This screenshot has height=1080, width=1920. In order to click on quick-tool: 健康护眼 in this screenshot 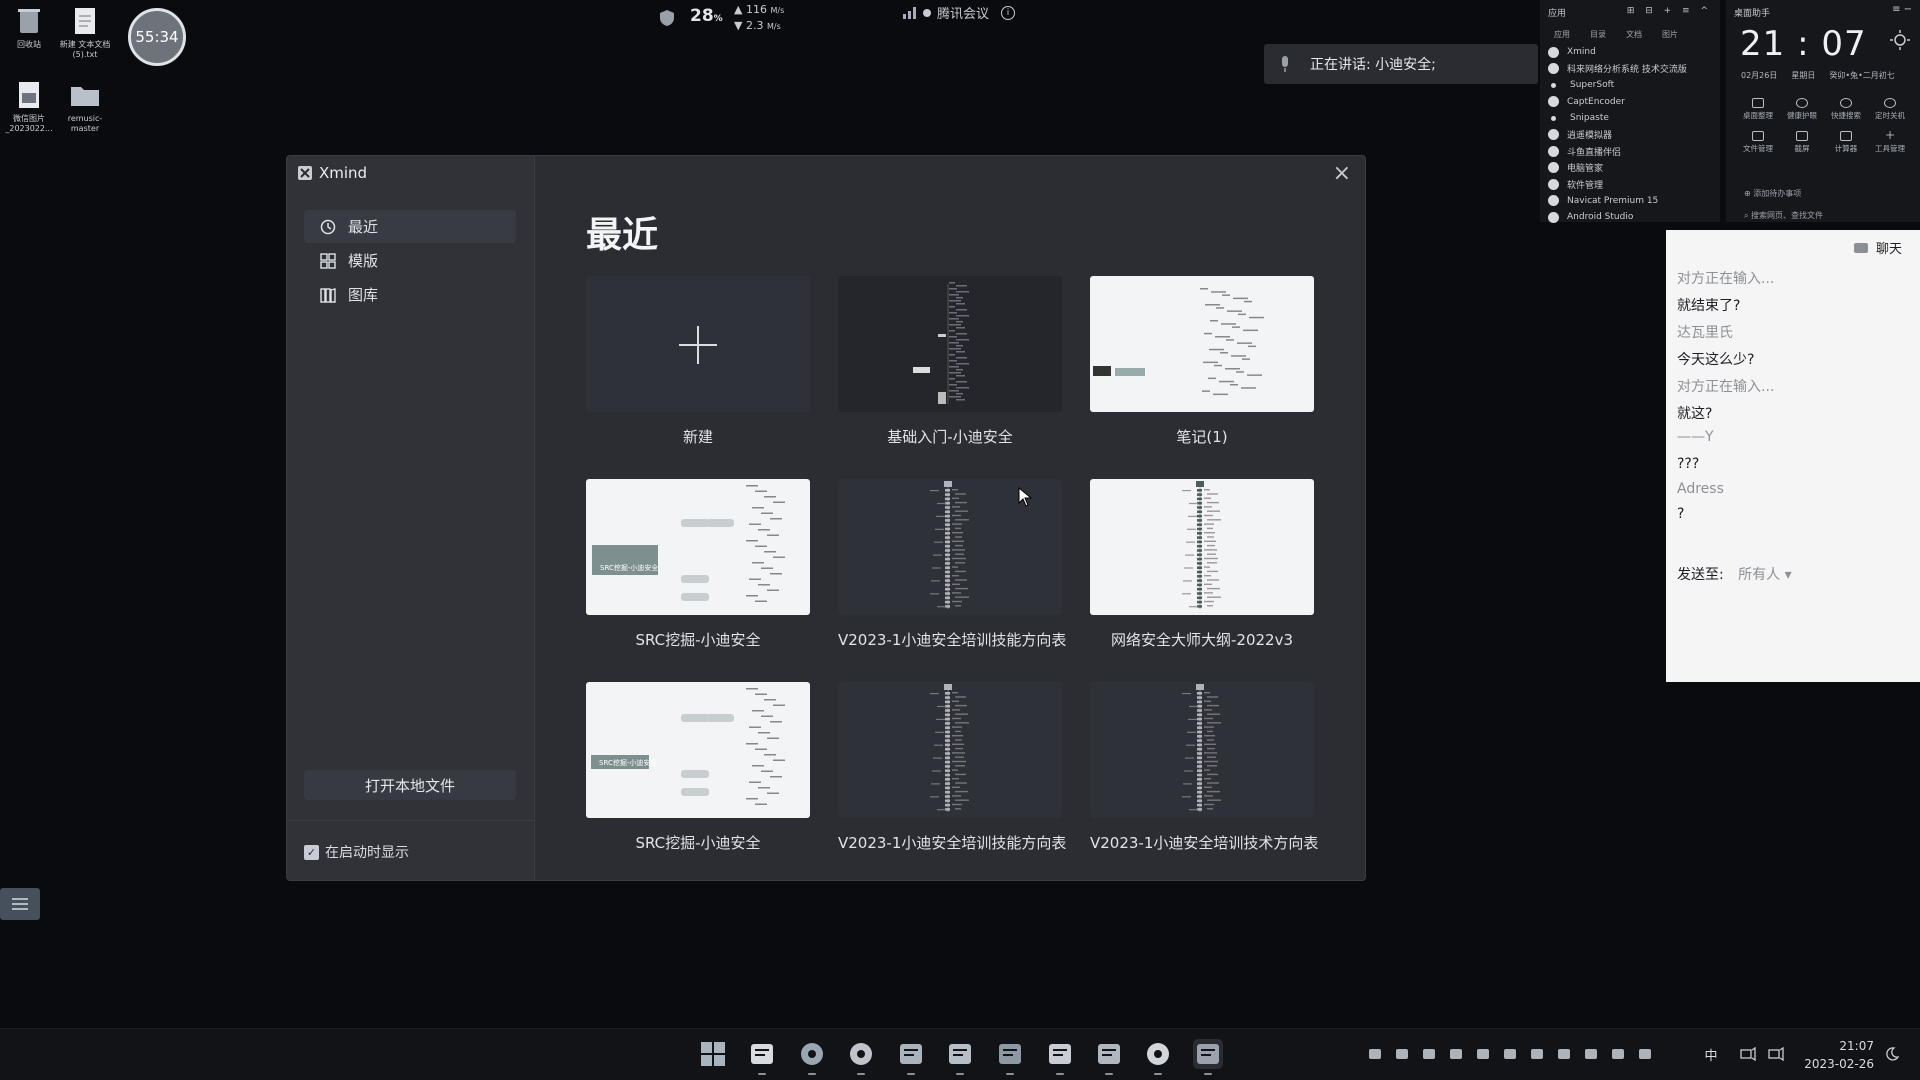, I will do `click(1802, 109)`.